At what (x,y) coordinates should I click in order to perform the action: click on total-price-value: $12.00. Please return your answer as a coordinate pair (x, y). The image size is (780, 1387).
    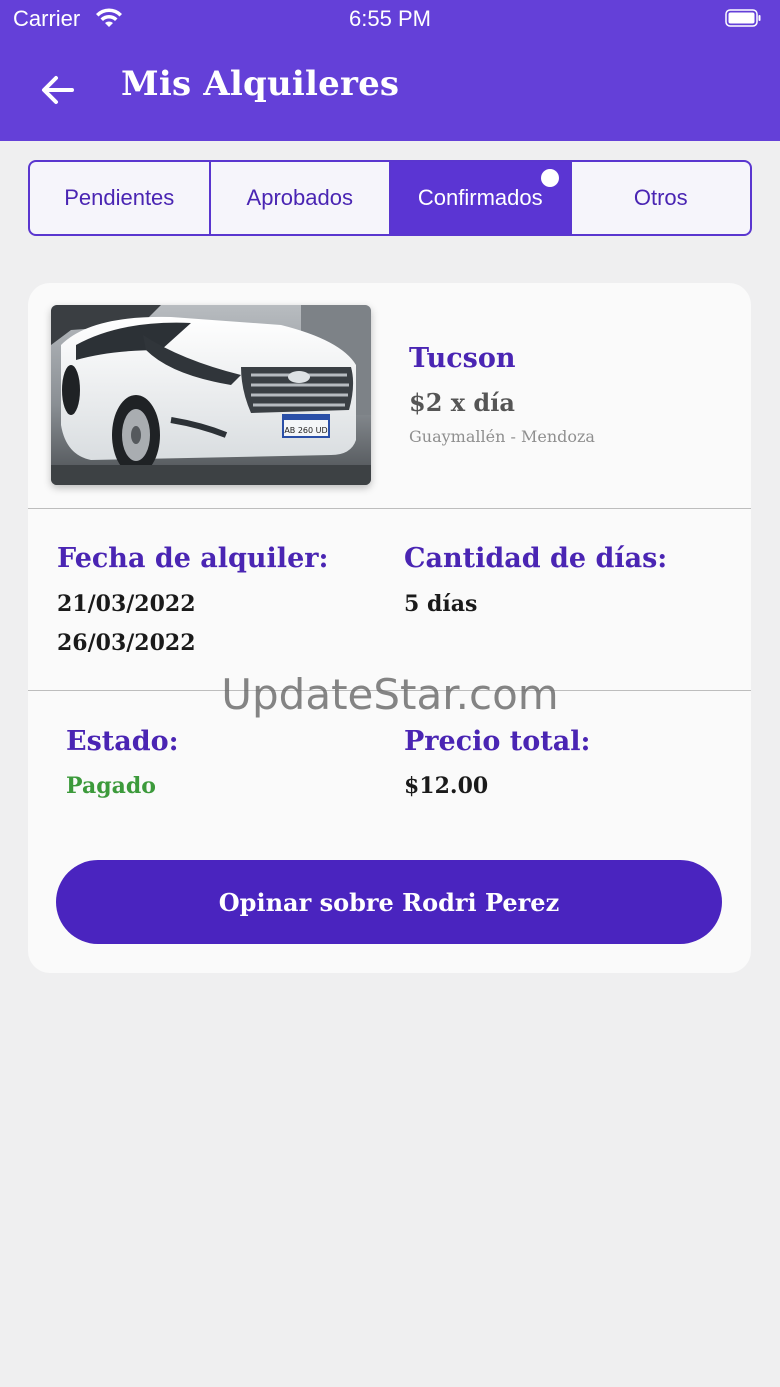
    Looking at the image, I should click on (446, 786).